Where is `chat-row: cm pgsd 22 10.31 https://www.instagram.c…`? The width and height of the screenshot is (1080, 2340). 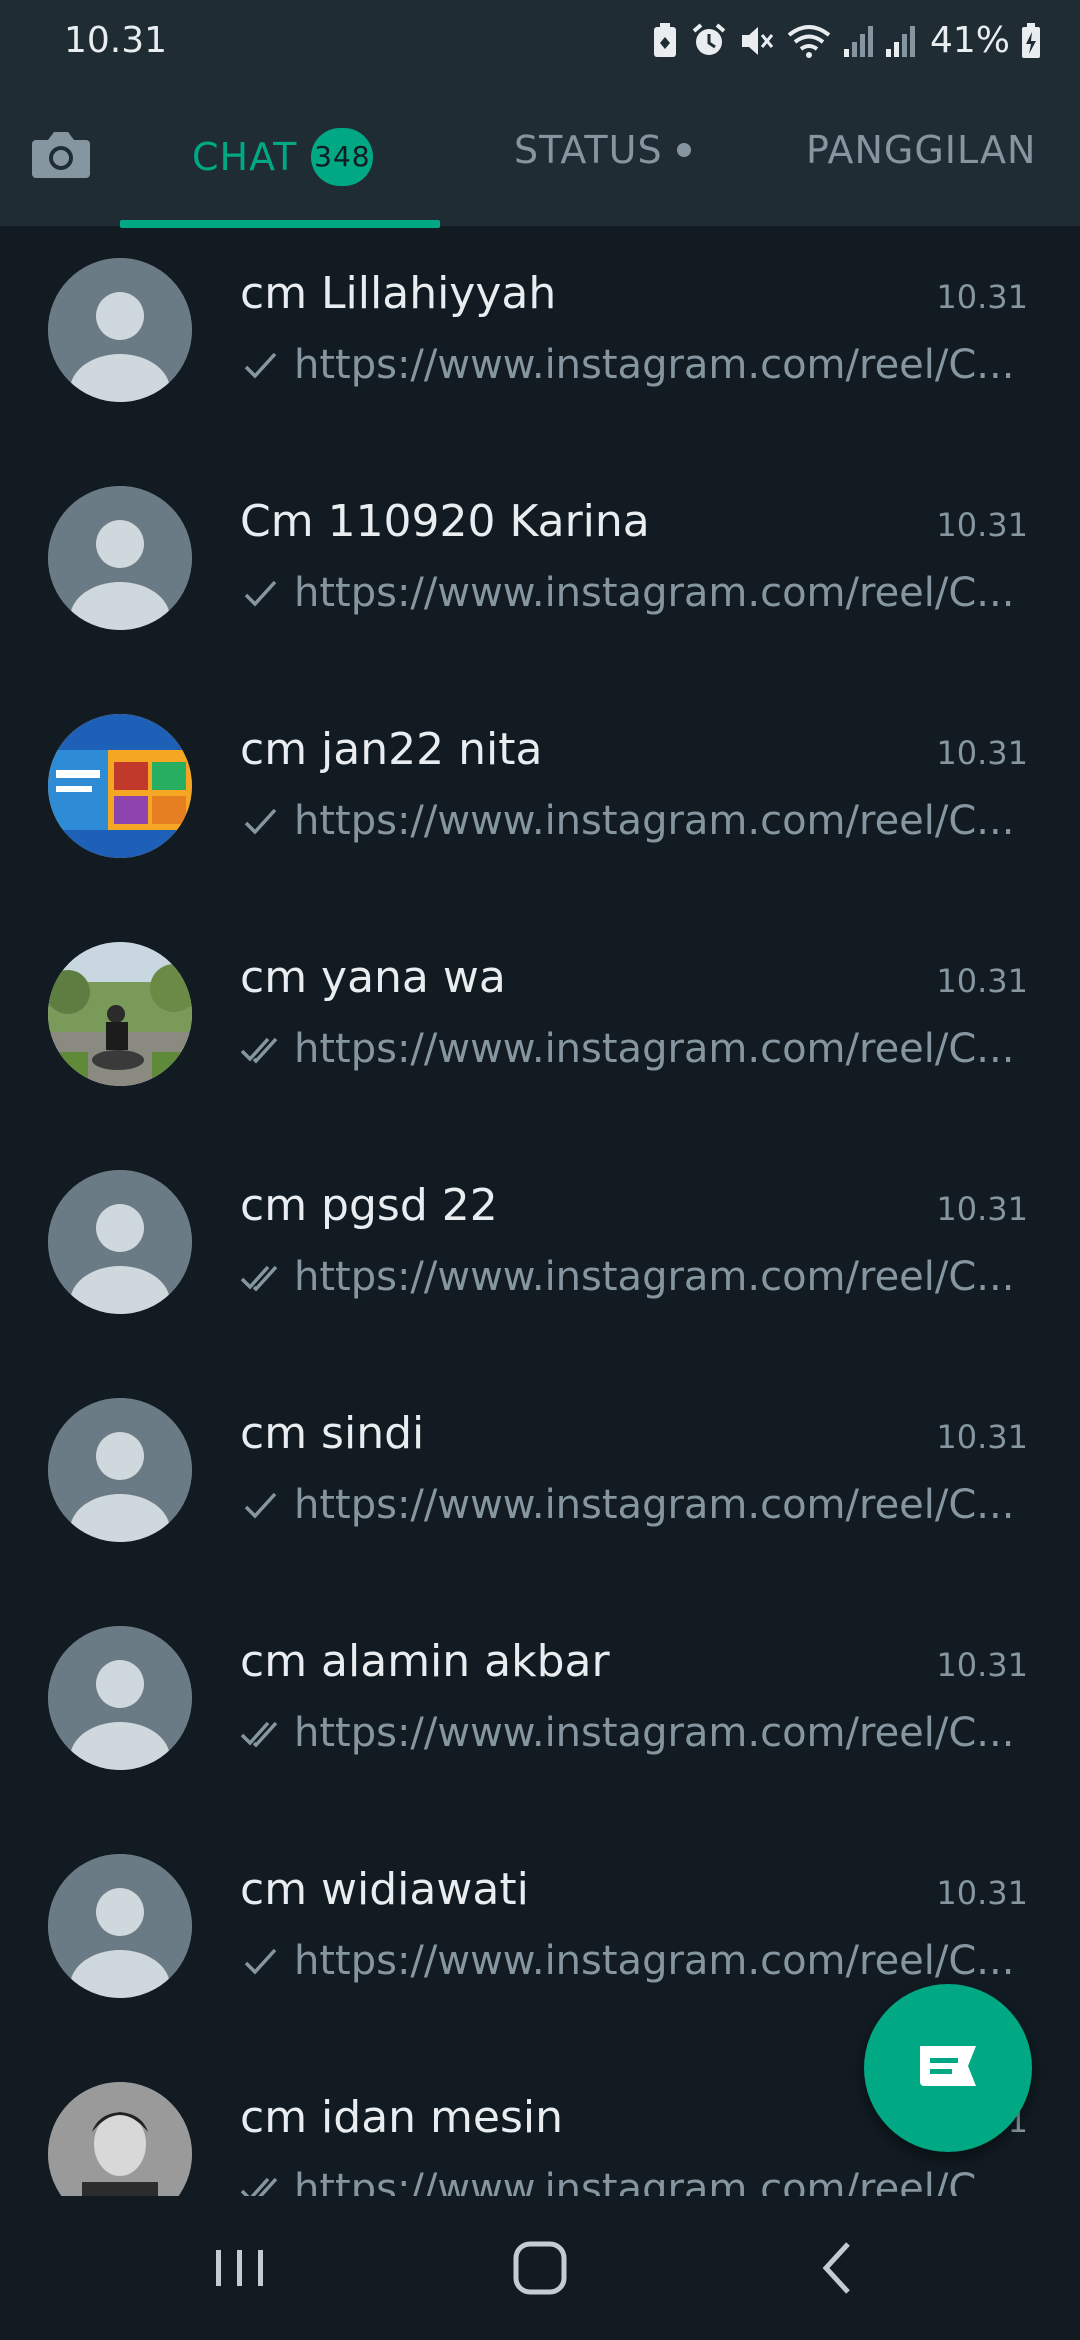 chat-row: cm pgsd 22 10.31 https://www.instagram.c… is located at coordinates (540, 1252).